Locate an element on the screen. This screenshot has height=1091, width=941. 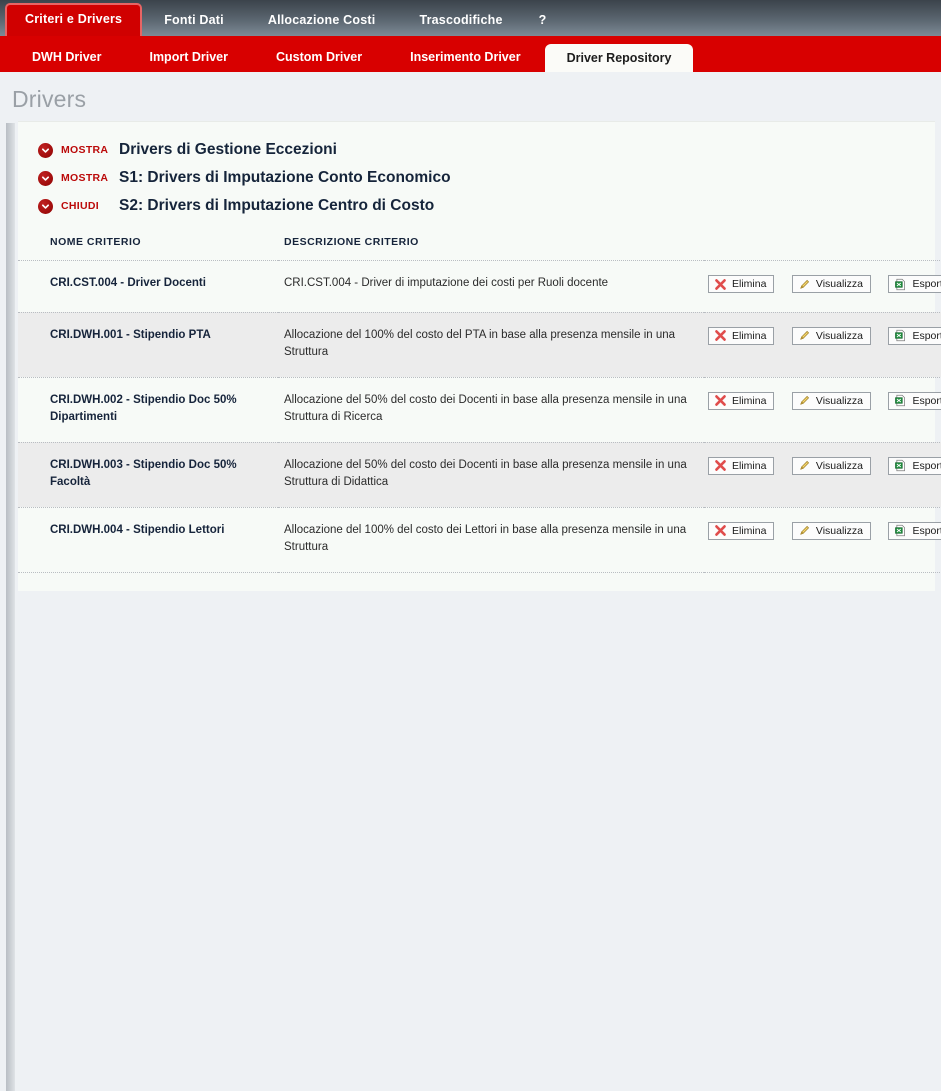
column-header-descrizione-criterio: DESCRIZIONE CRITERIO is located at coordinates (491, 248).